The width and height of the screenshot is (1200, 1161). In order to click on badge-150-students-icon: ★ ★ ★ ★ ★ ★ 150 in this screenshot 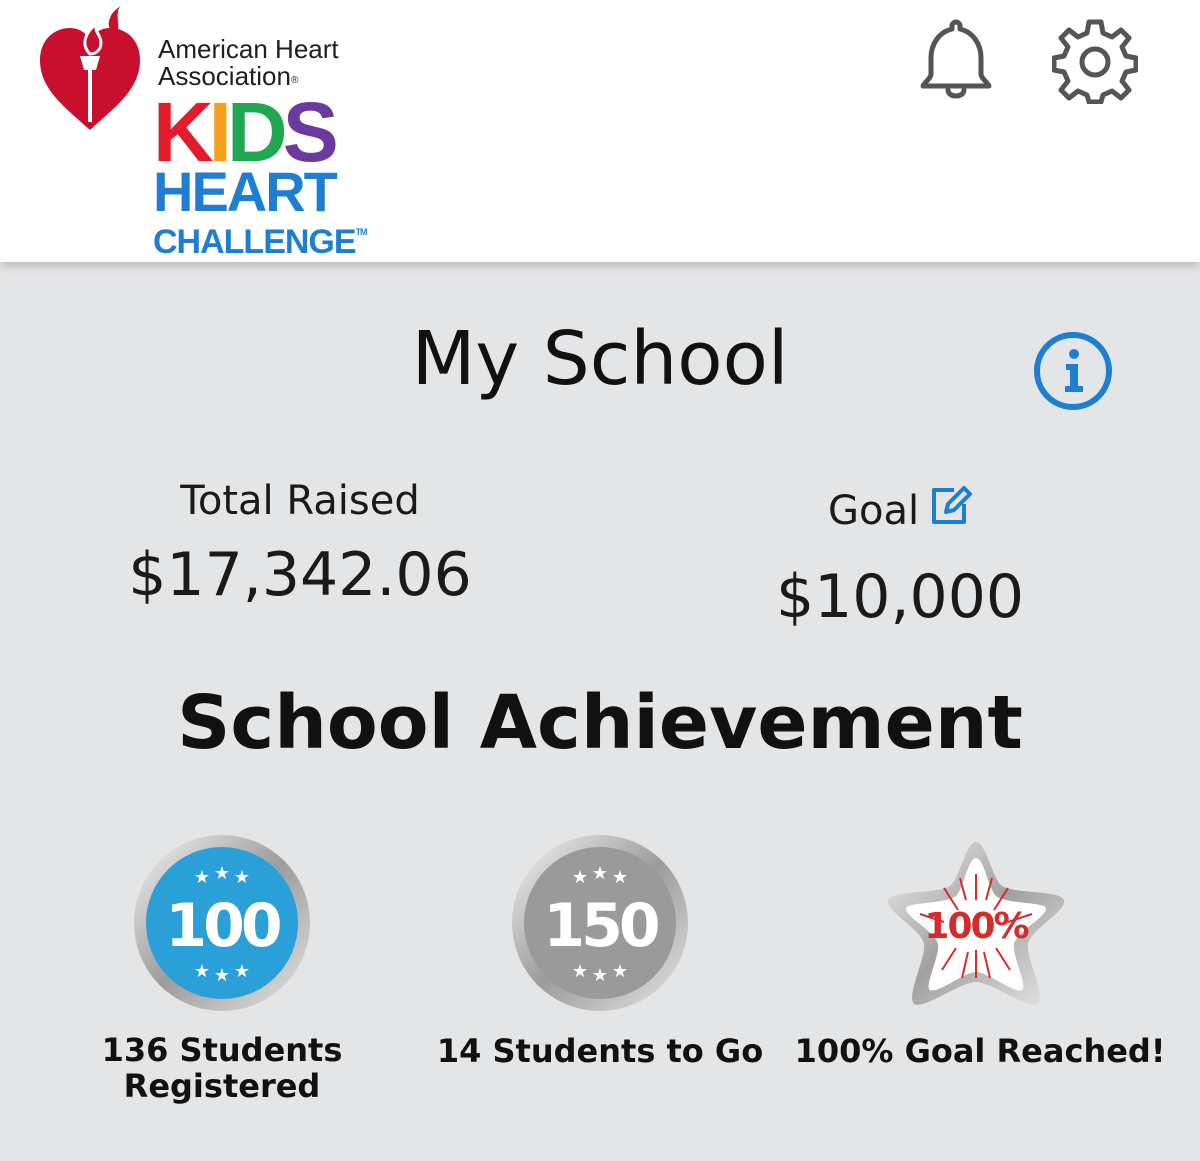, I will do `click(600, 923)`.